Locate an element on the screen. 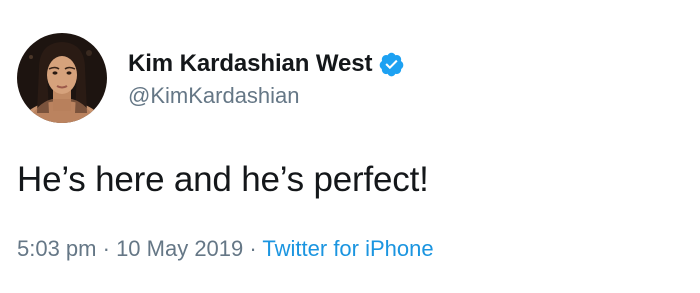  name-row: Kim Kardashian West is located at coordinates (266, 64).